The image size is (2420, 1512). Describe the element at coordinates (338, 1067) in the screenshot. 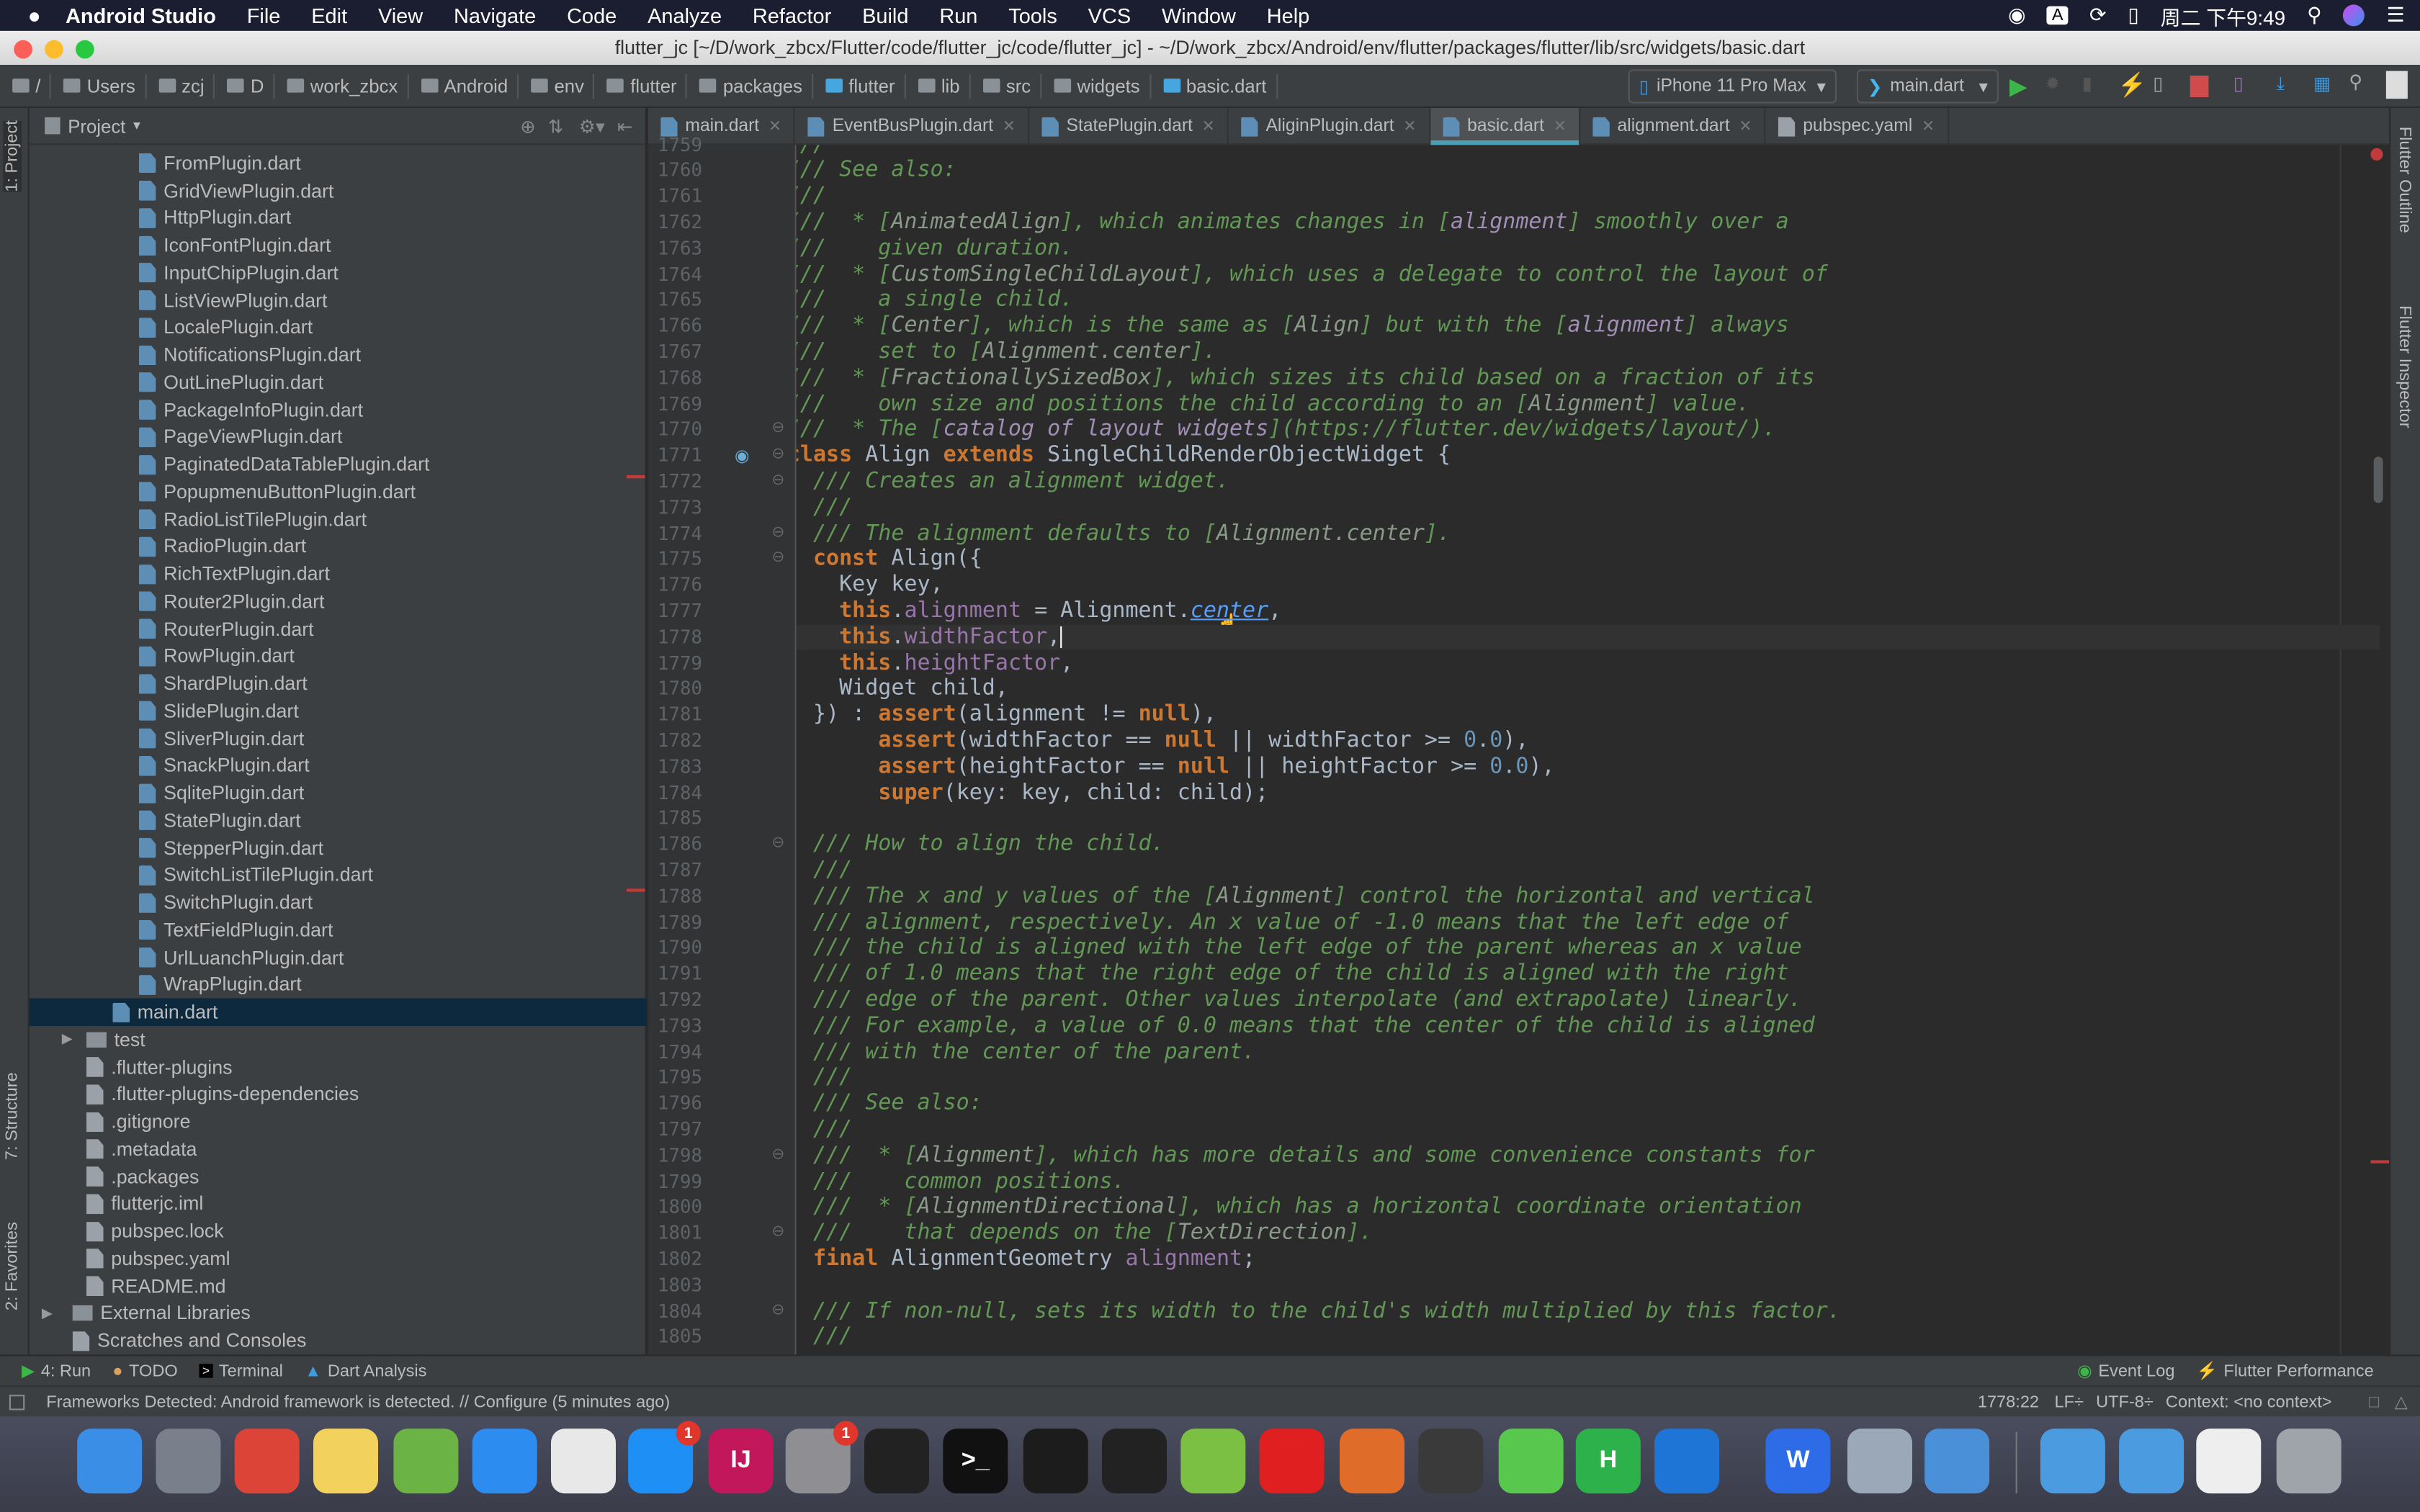

I see `tree-item: .flutter-plugins` at that location.